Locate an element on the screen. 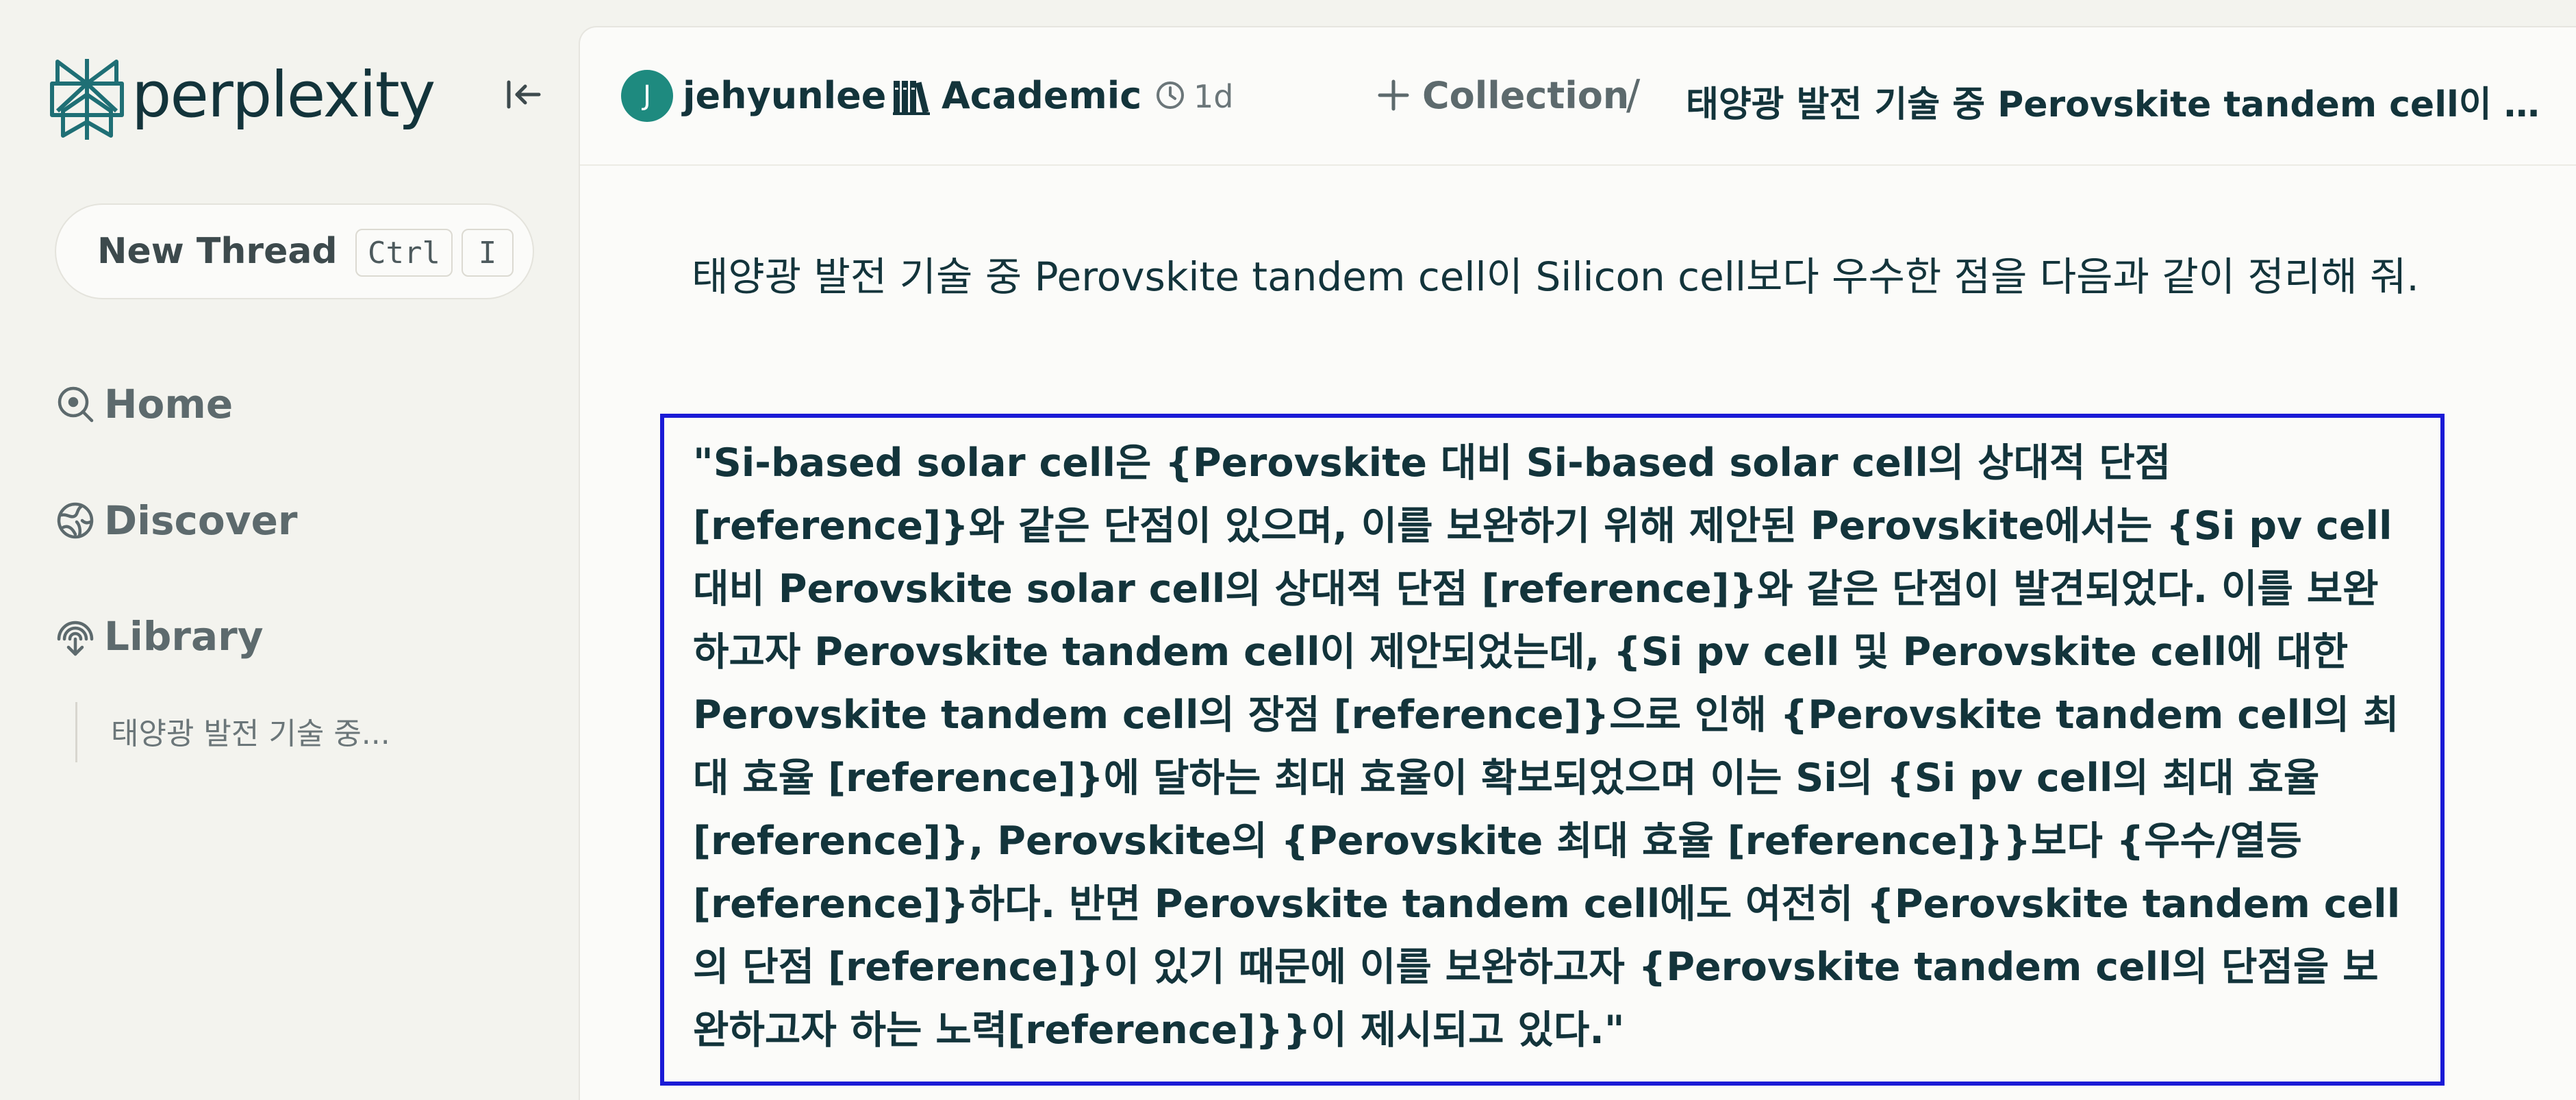  books-icon is located at coordinates (912, 96).